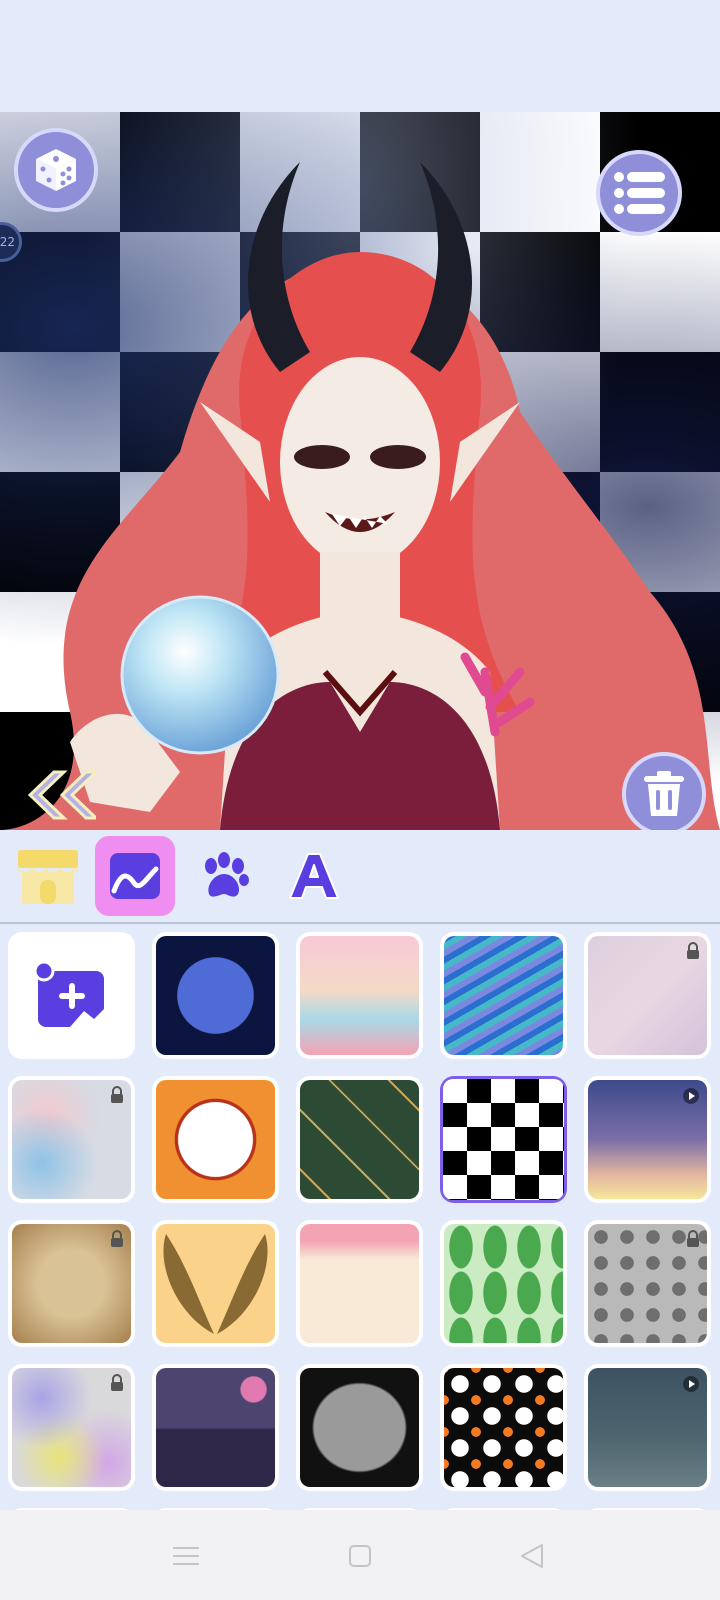 The height and width of the screenshot is (1600, 720). Describe the element at coordinates (227, 874) in the screenshot. I see `paw-icon` at that location.